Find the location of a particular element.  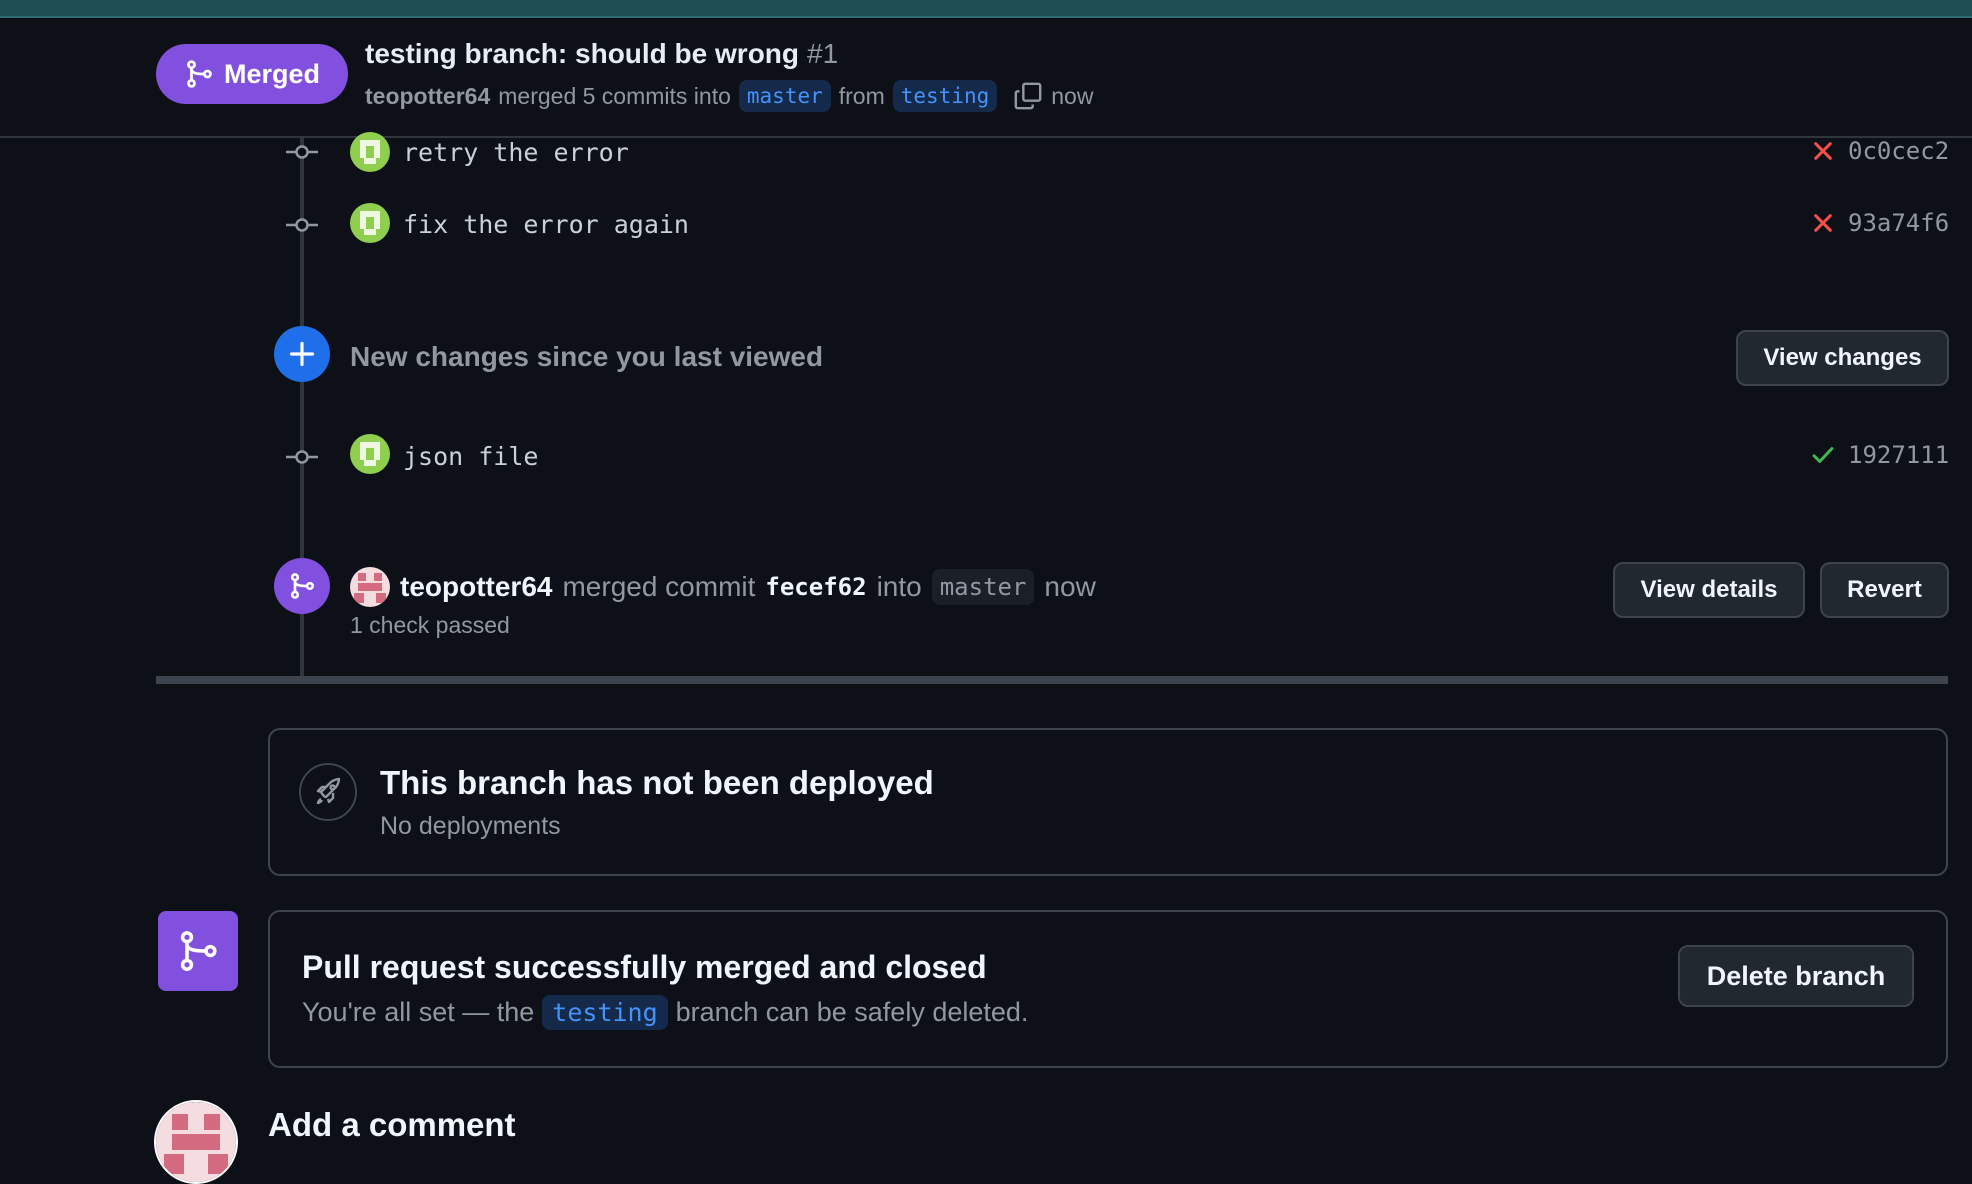

commit-sha-row: 93a74f6 is located at coordinates (1879, 223).